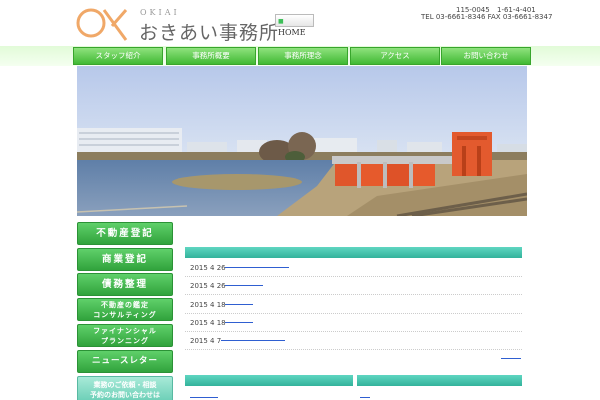  Describe the element at coordinates (160, 12) in the screenshot. I see `logo-subtitle: OKIAI` at that location.